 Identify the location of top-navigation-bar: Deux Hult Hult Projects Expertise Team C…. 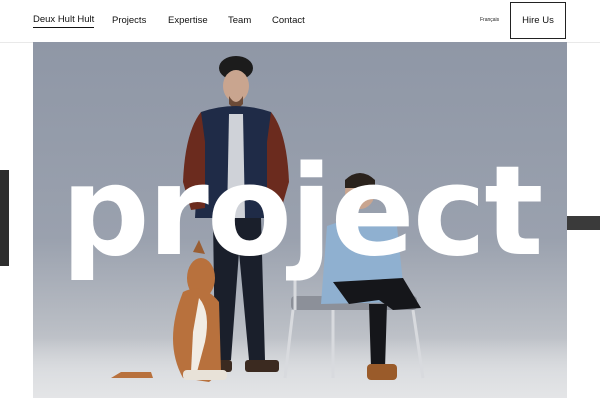
(300, 21).